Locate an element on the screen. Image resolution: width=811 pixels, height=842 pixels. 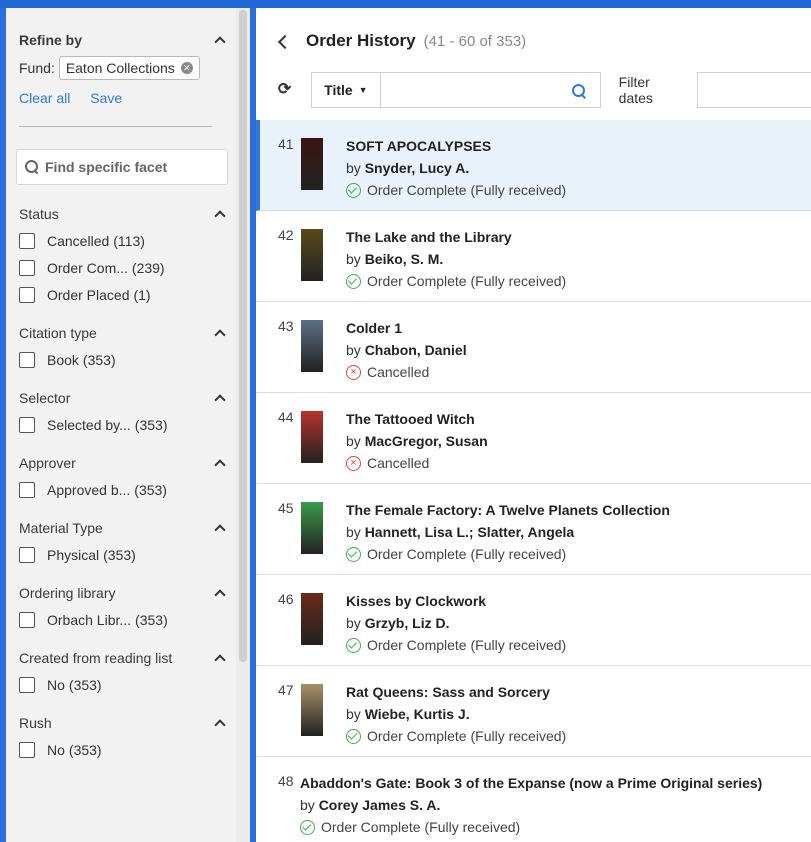
facet-option-count: (353) is located at coordinates (151, 620).